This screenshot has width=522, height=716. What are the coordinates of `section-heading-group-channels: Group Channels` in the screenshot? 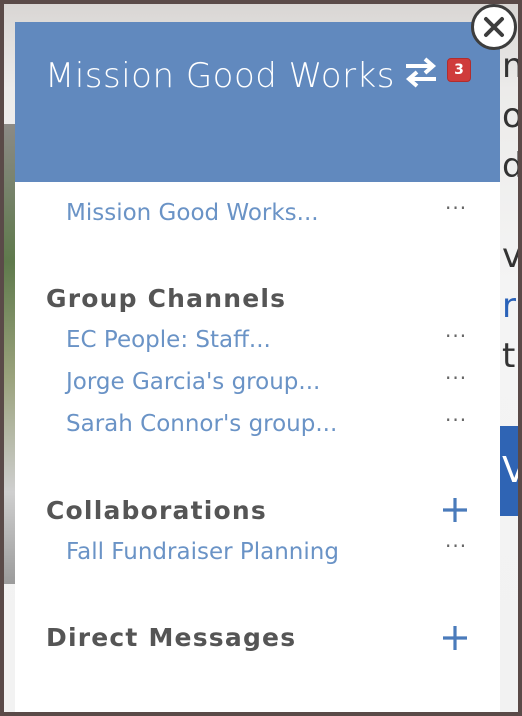 It's located at (166, 298).